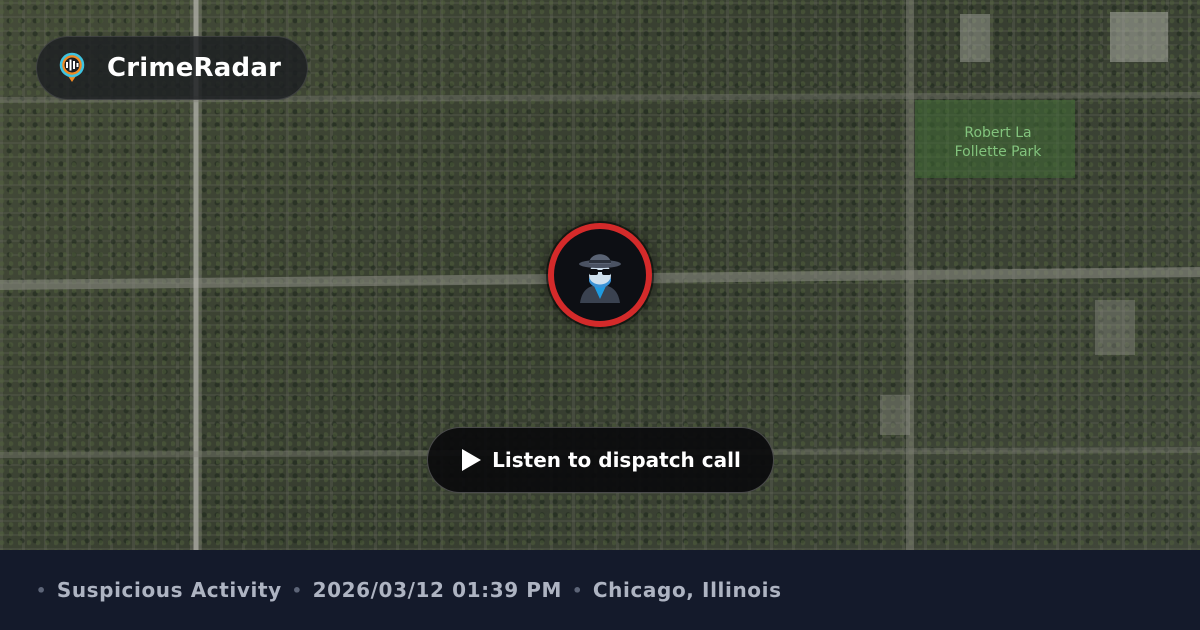 The image size is (1200, 630). I want to click on listen-dispatch-button: Listen to dispatch call, so click(600, 460).